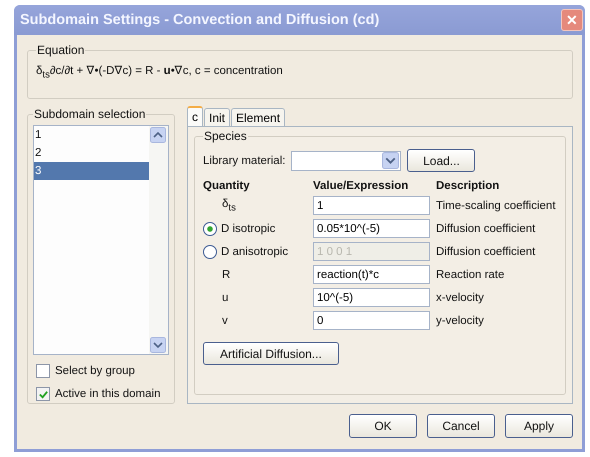 The image size is (590, 457). What do you see at coordinates (224, 298) in the screenshot?
I see `quantity-label: u` at bounding box center [224, 298].